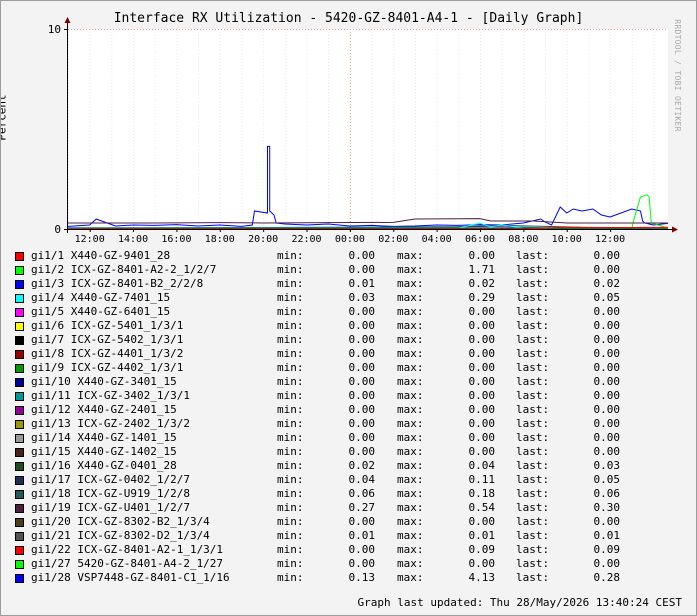 This screenshot has height=616, width=697. What do you see at coordinates (482, 493) in the screenshot?
I see `max-value: 0.18` at bounding box center [482, 493].